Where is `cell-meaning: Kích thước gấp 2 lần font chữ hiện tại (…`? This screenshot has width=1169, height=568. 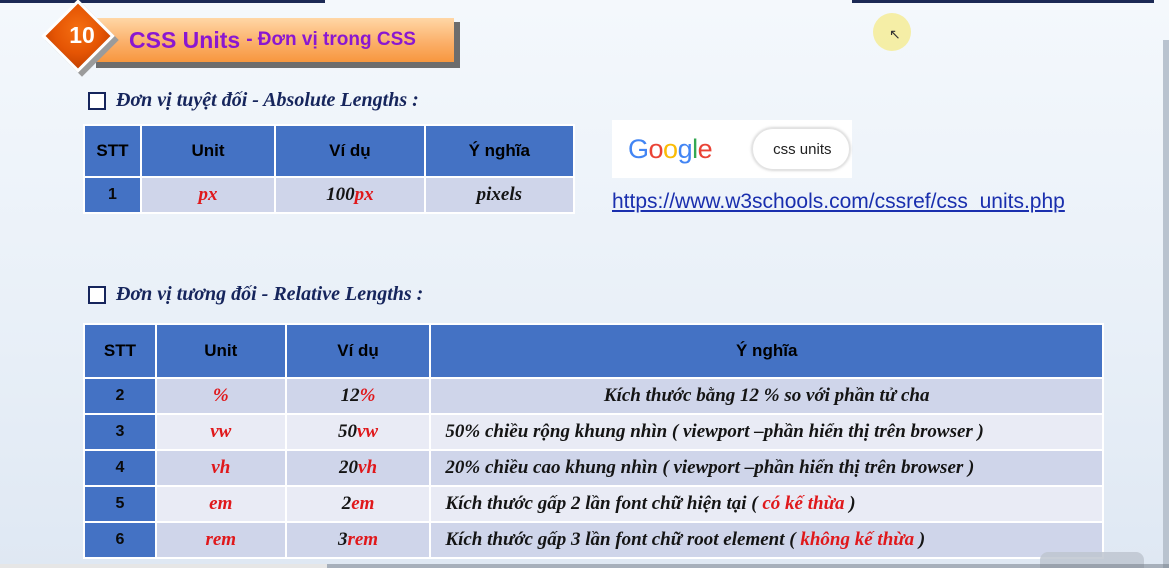 cell-meaning: Kích thước gấp 2 lần font chữ hiện tại (… is located at coordinates (766, 504).